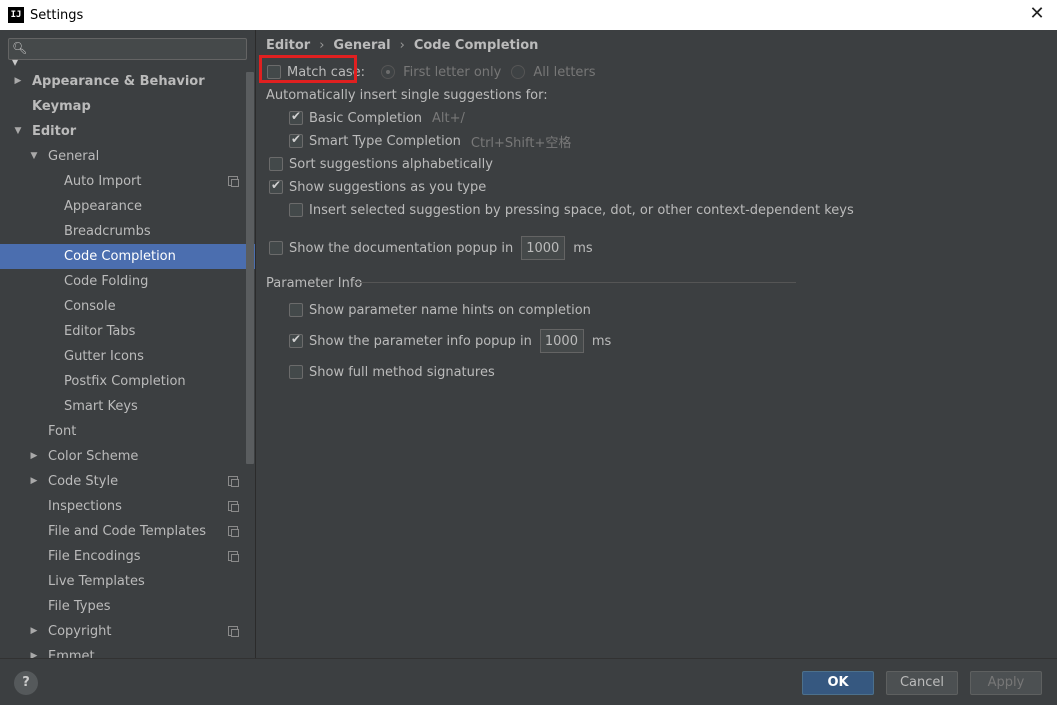 Image resolution: width=1057 pixels, height=705 pixels. What do you see at coordinates (104, 356) in the screenshot?
I see `sidebar-item-label: Gutter Icons` at bounding box center [104, 356].